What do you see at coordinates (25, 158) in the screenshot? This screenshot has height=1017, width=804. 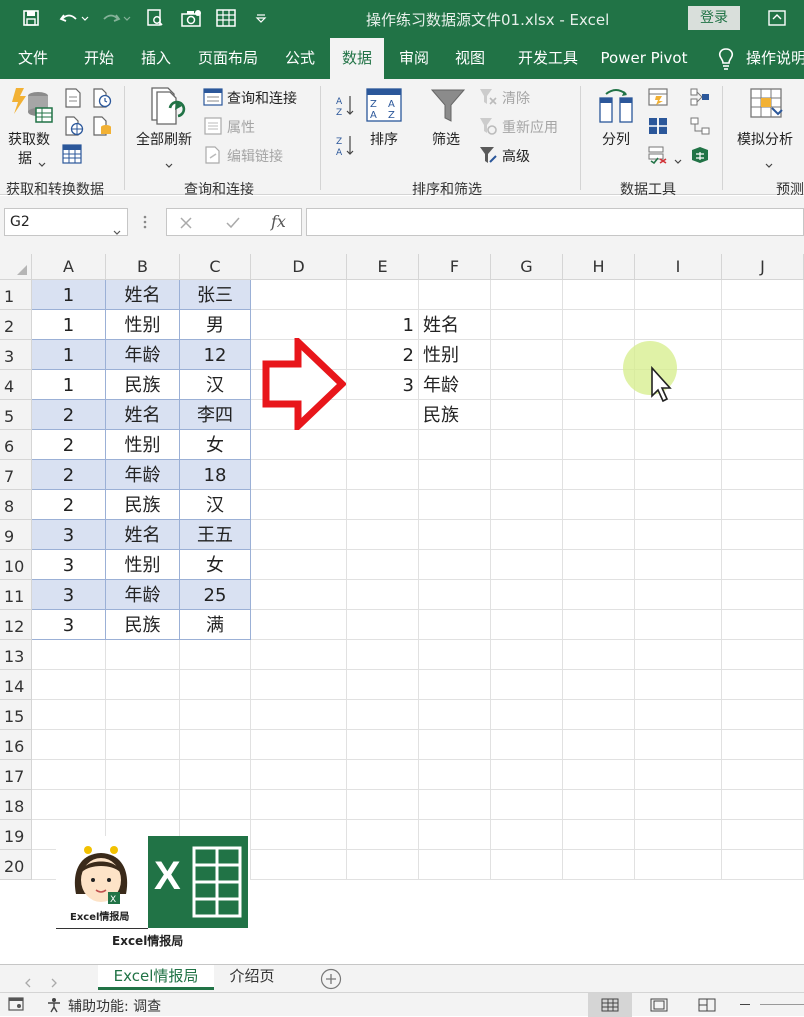 I see `get-data-label-2: 据` at bounding box center [25, 158].